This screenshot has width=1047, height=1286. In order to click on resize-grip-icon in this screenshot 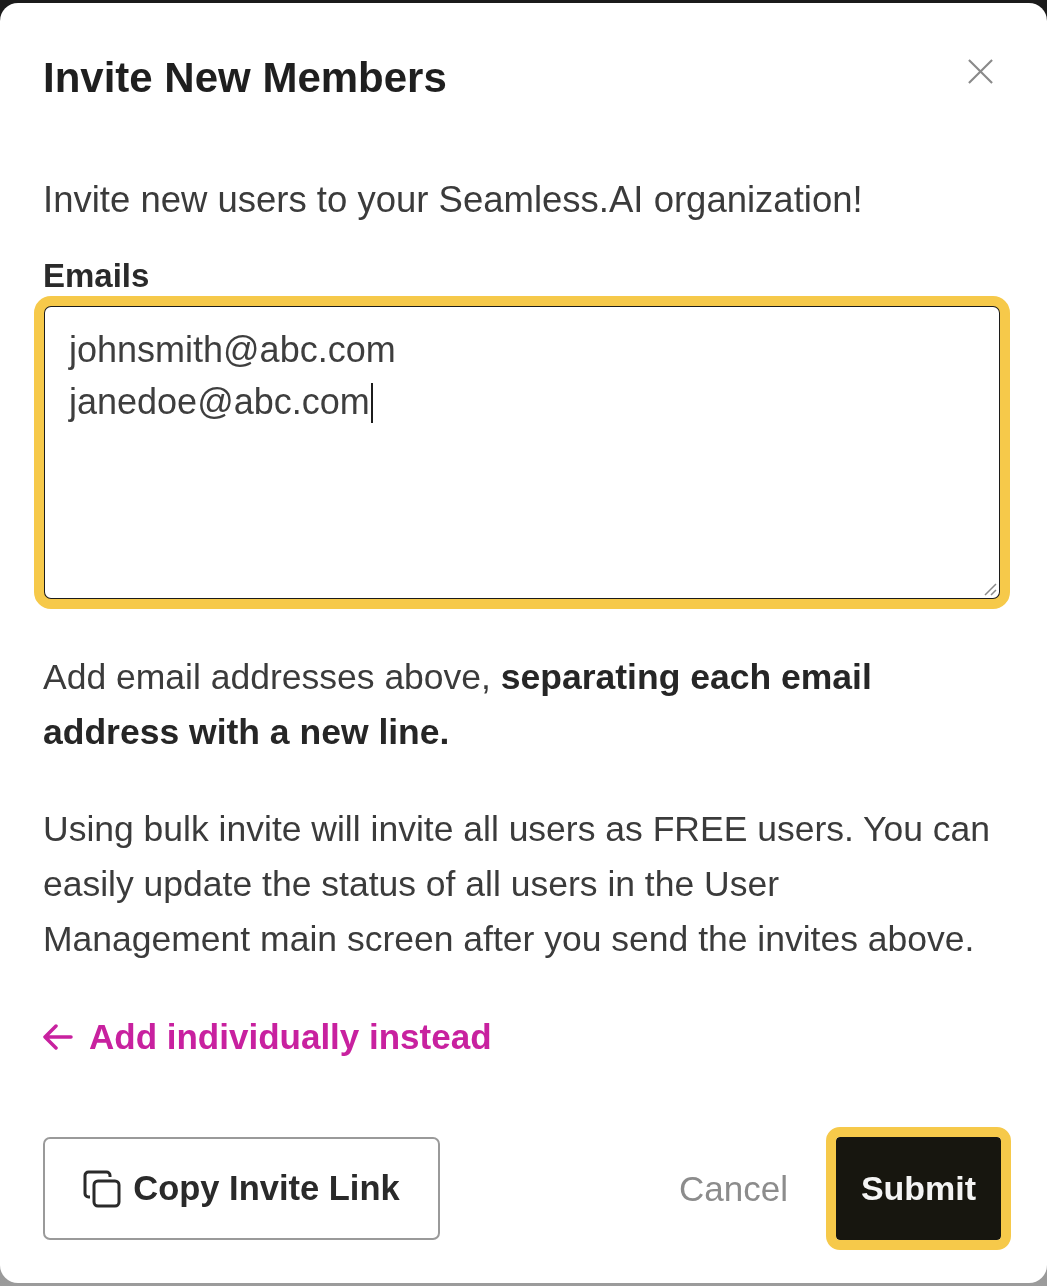, I will do `click(990, 589)`.